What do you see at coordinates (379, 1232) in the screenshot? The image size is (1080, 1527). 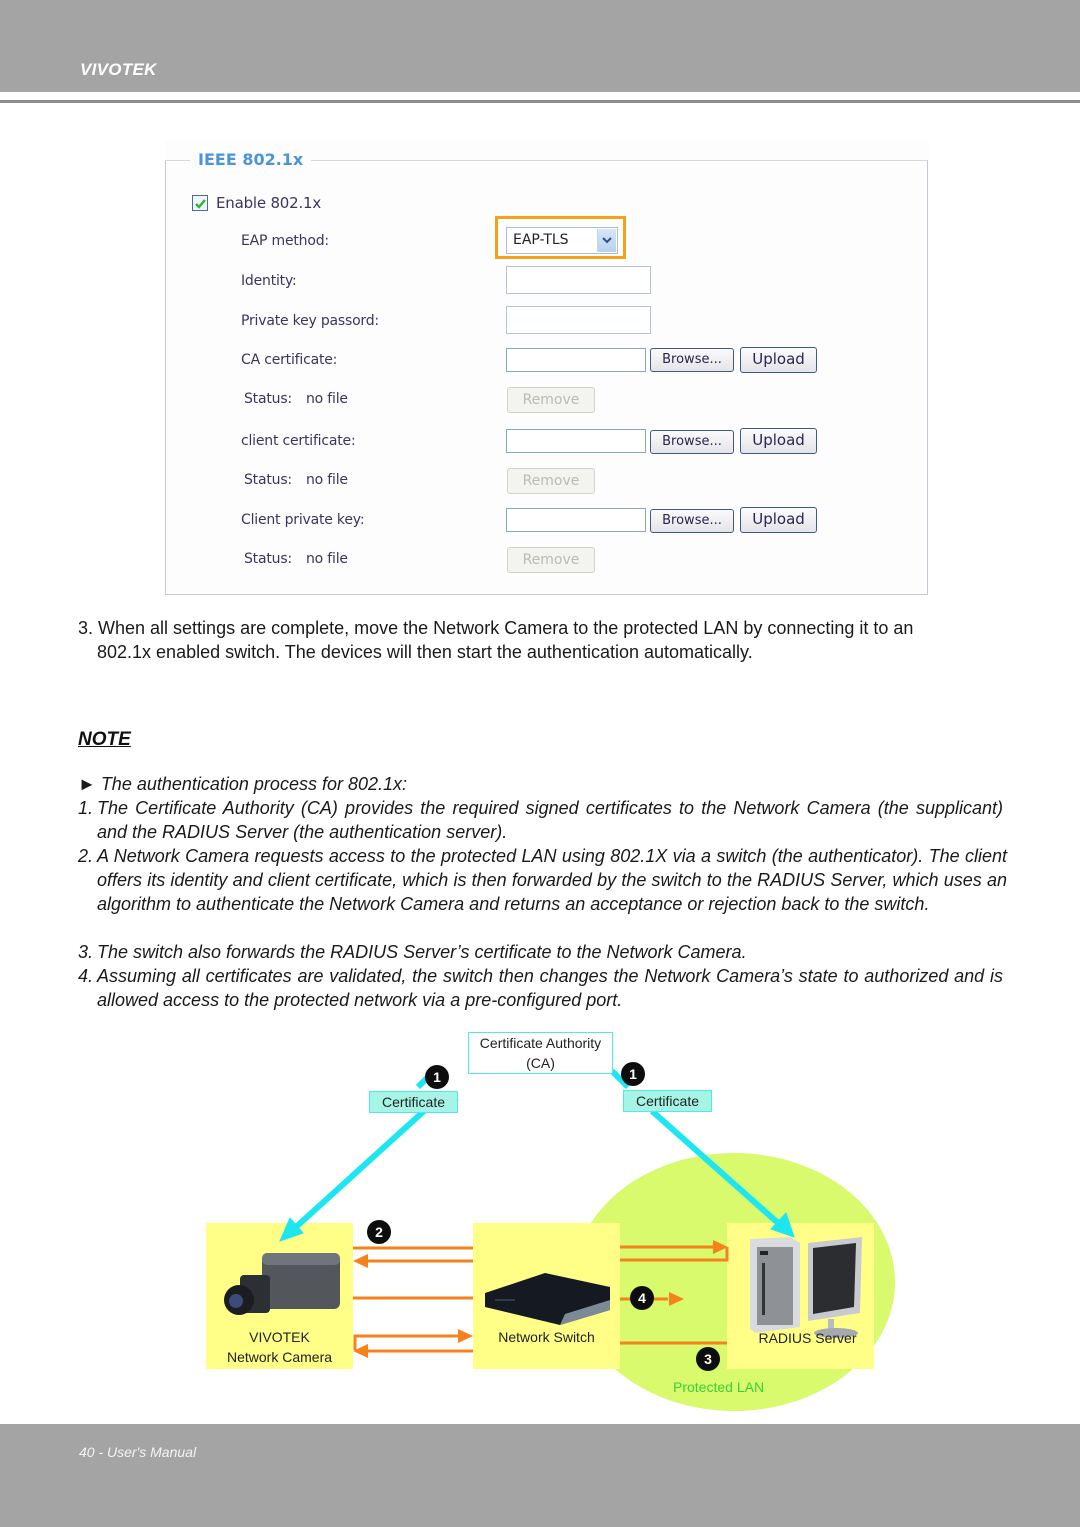 I see `step-badge-2: 2` at bounding box center [379, 1232].